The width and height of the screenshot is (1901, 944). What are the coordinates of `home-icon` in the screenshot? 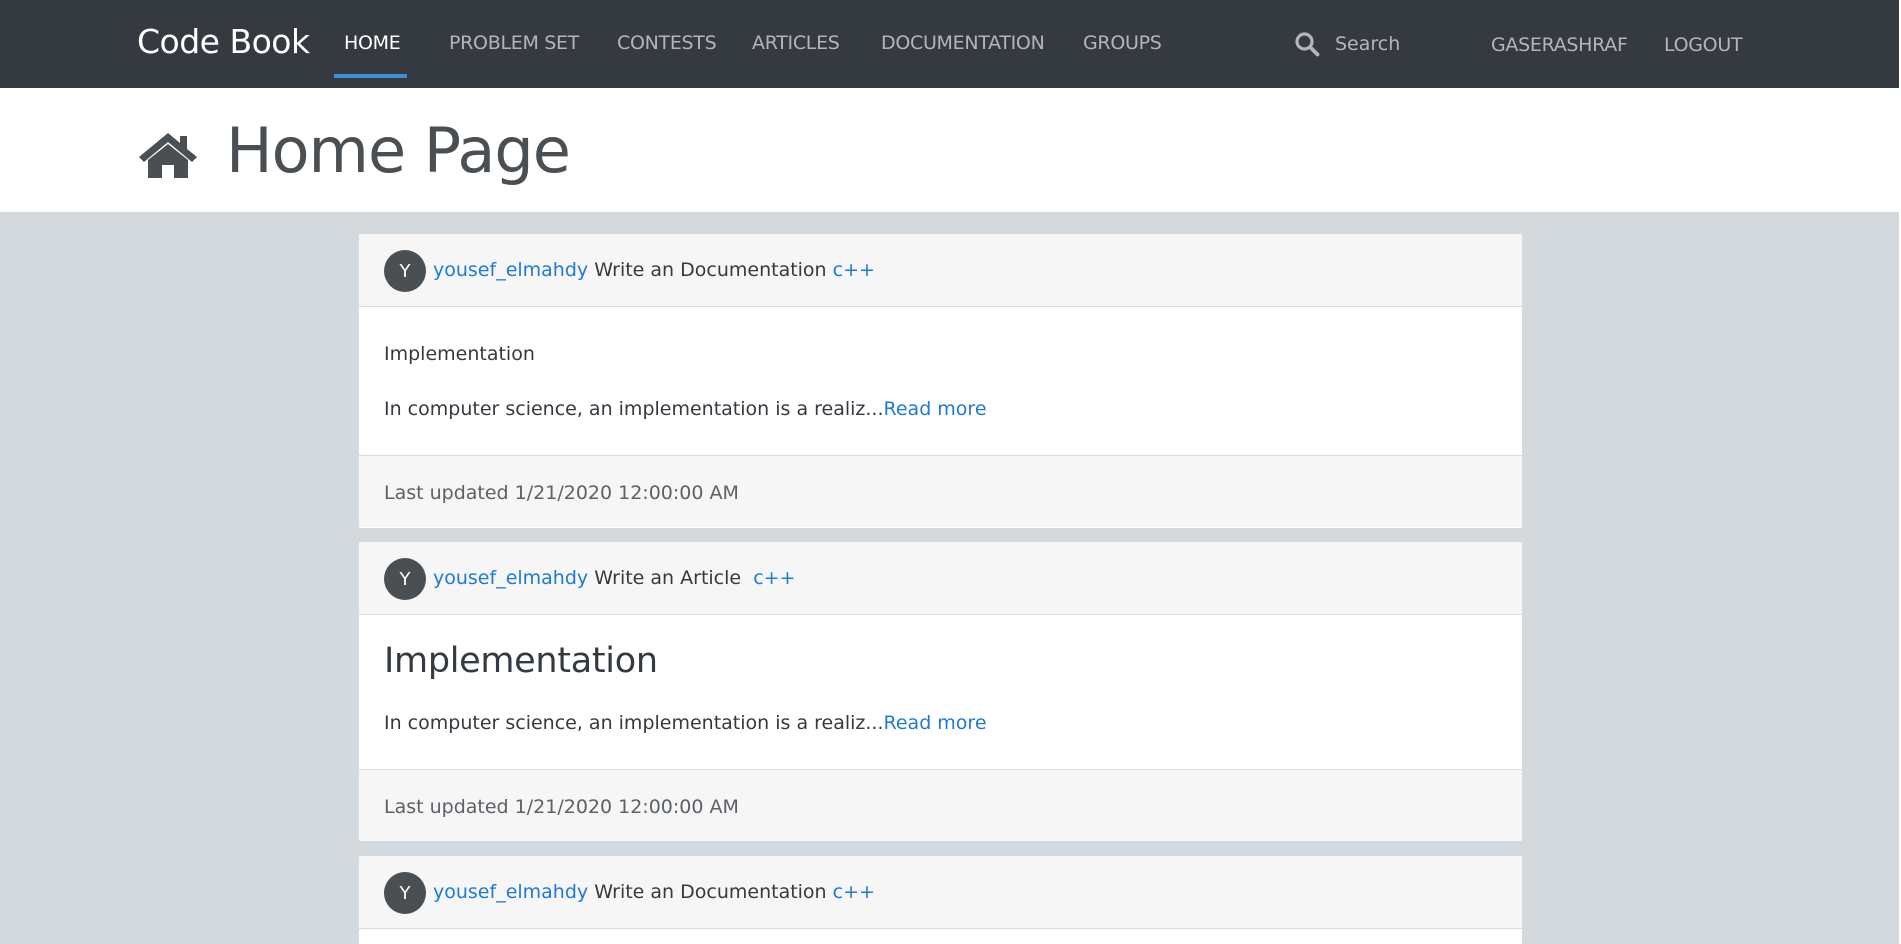 It's located at (168, 155).